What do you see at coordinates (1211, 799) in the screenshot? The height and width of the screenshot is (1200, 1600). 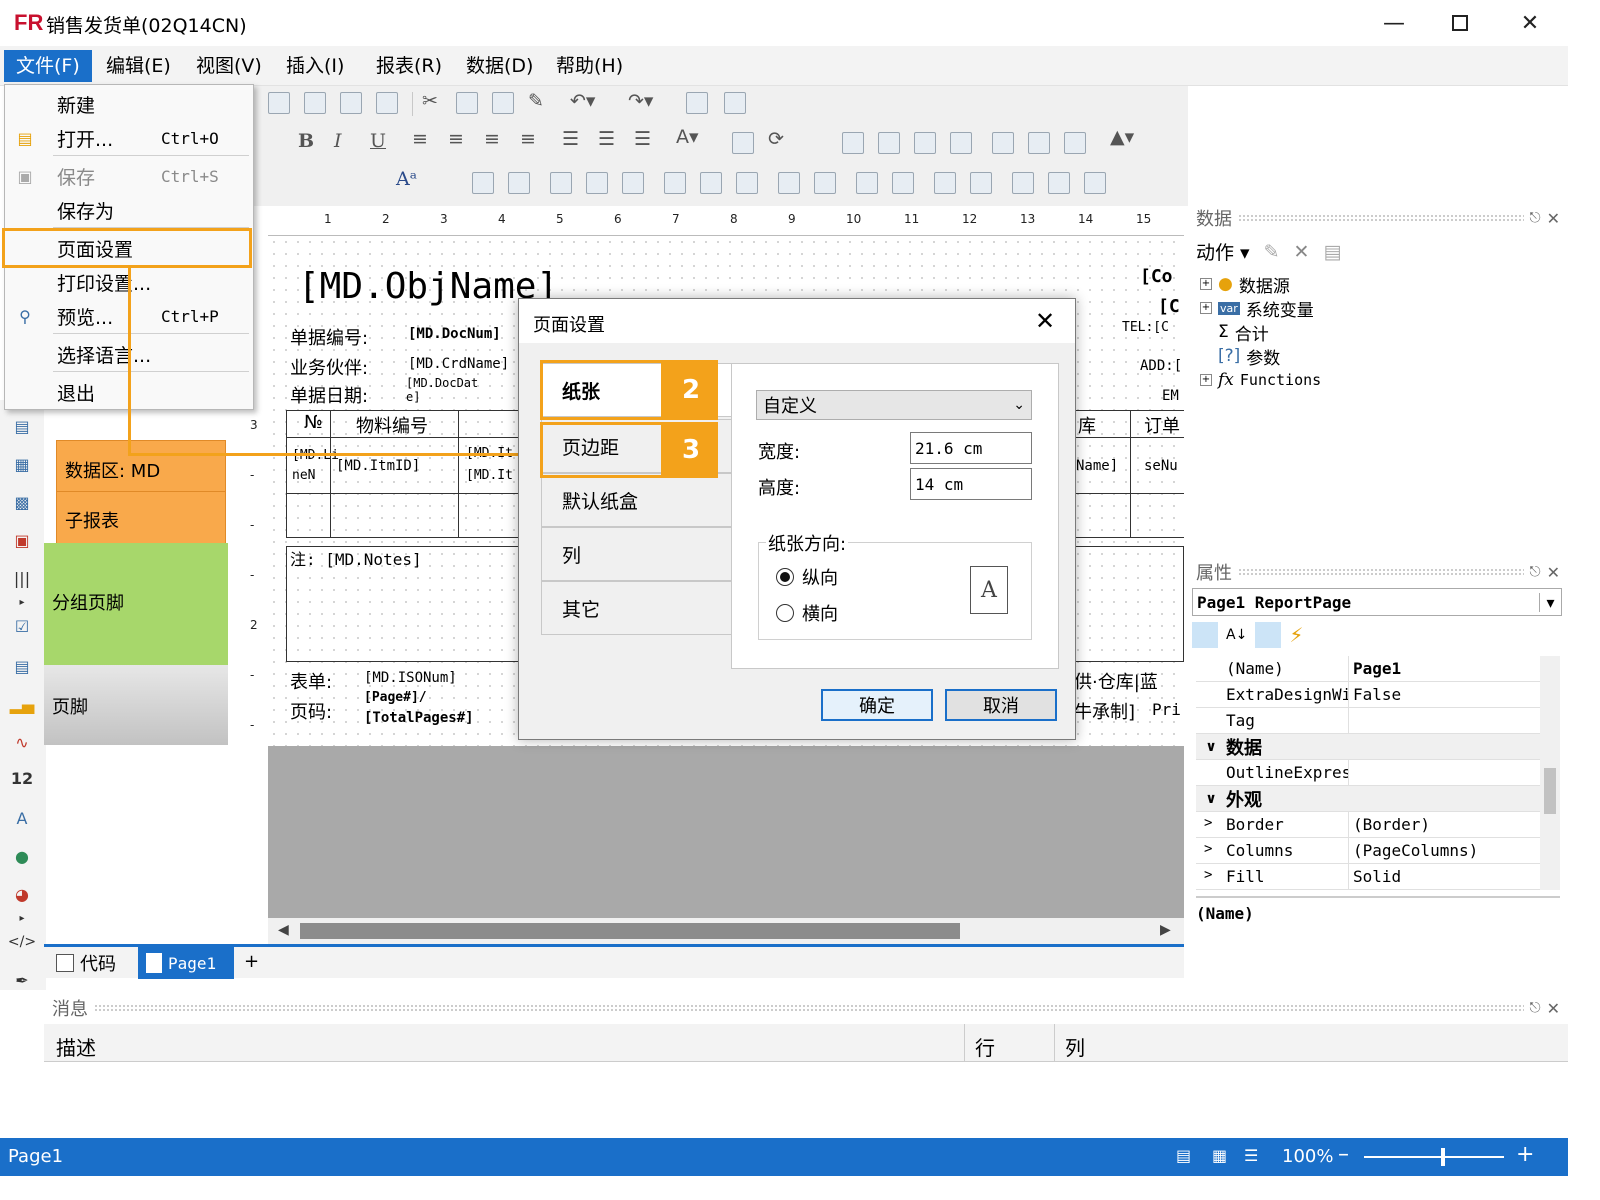 I see `collapse-icon: ∨` at bounding box center [1211, 799].